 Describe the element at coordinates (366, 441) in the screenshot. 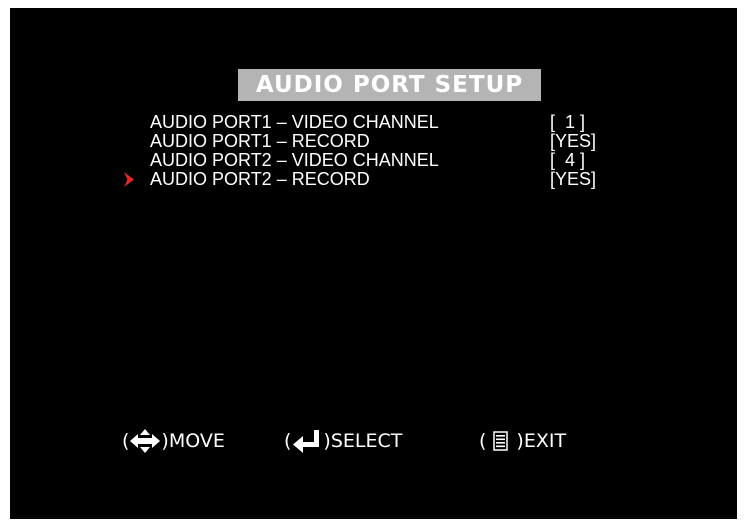

I see `select-label: SELECT` at that location.